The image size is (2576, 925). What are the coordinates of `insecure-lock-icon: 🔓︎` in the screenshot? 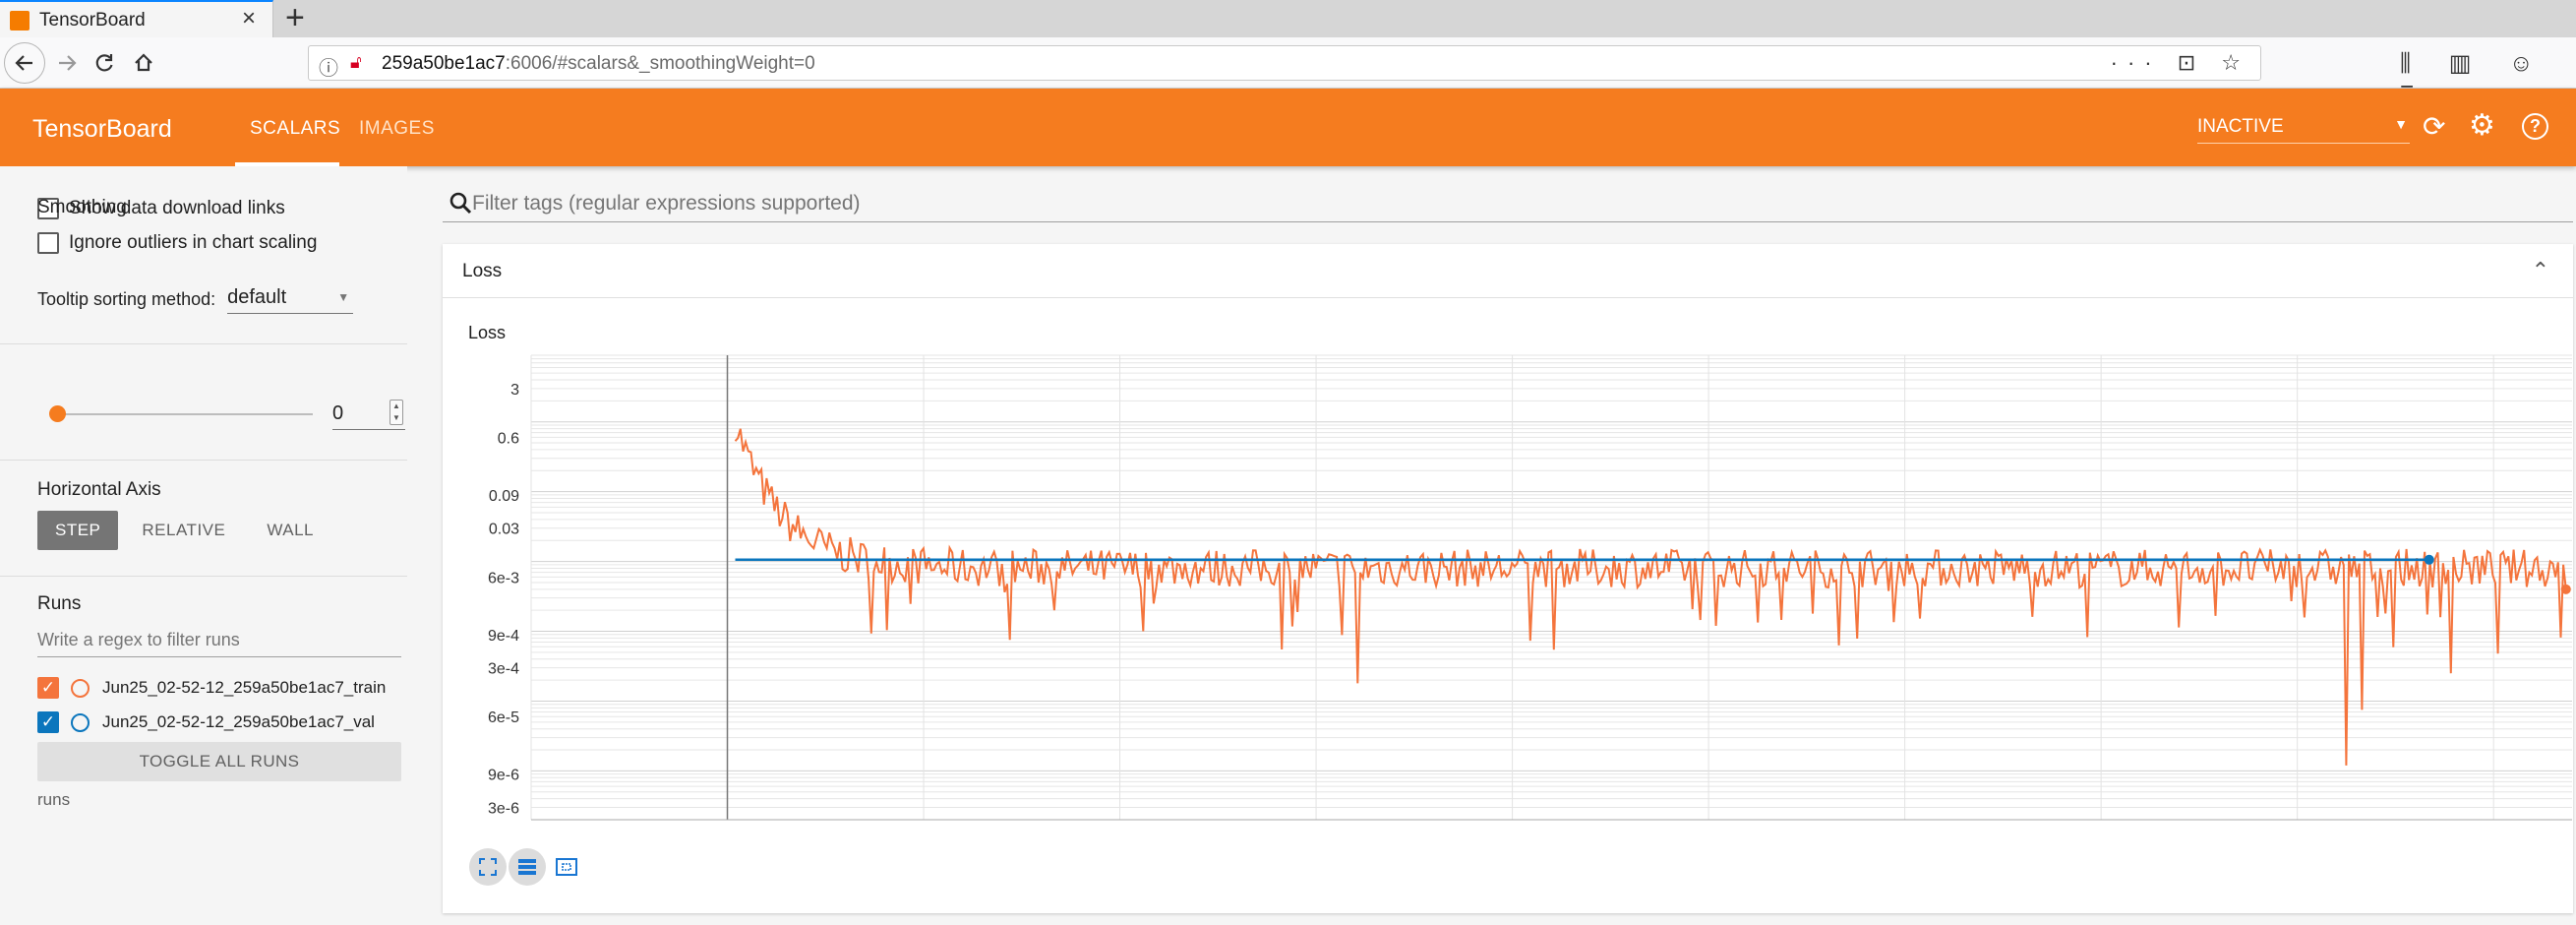 It's located at (356, 62).